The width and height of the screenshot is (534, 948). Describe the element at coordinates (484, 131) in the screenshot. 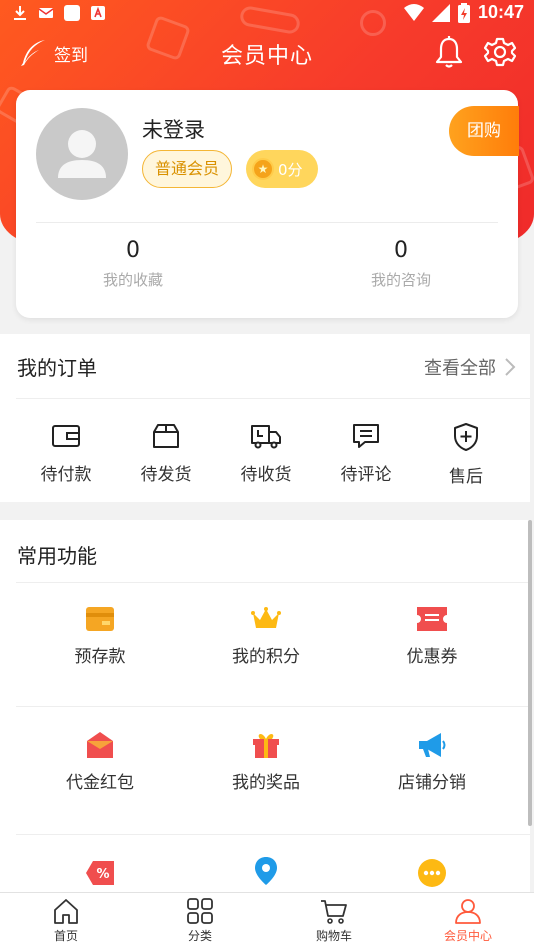

I see `group-buy-button: 团购` at that location.